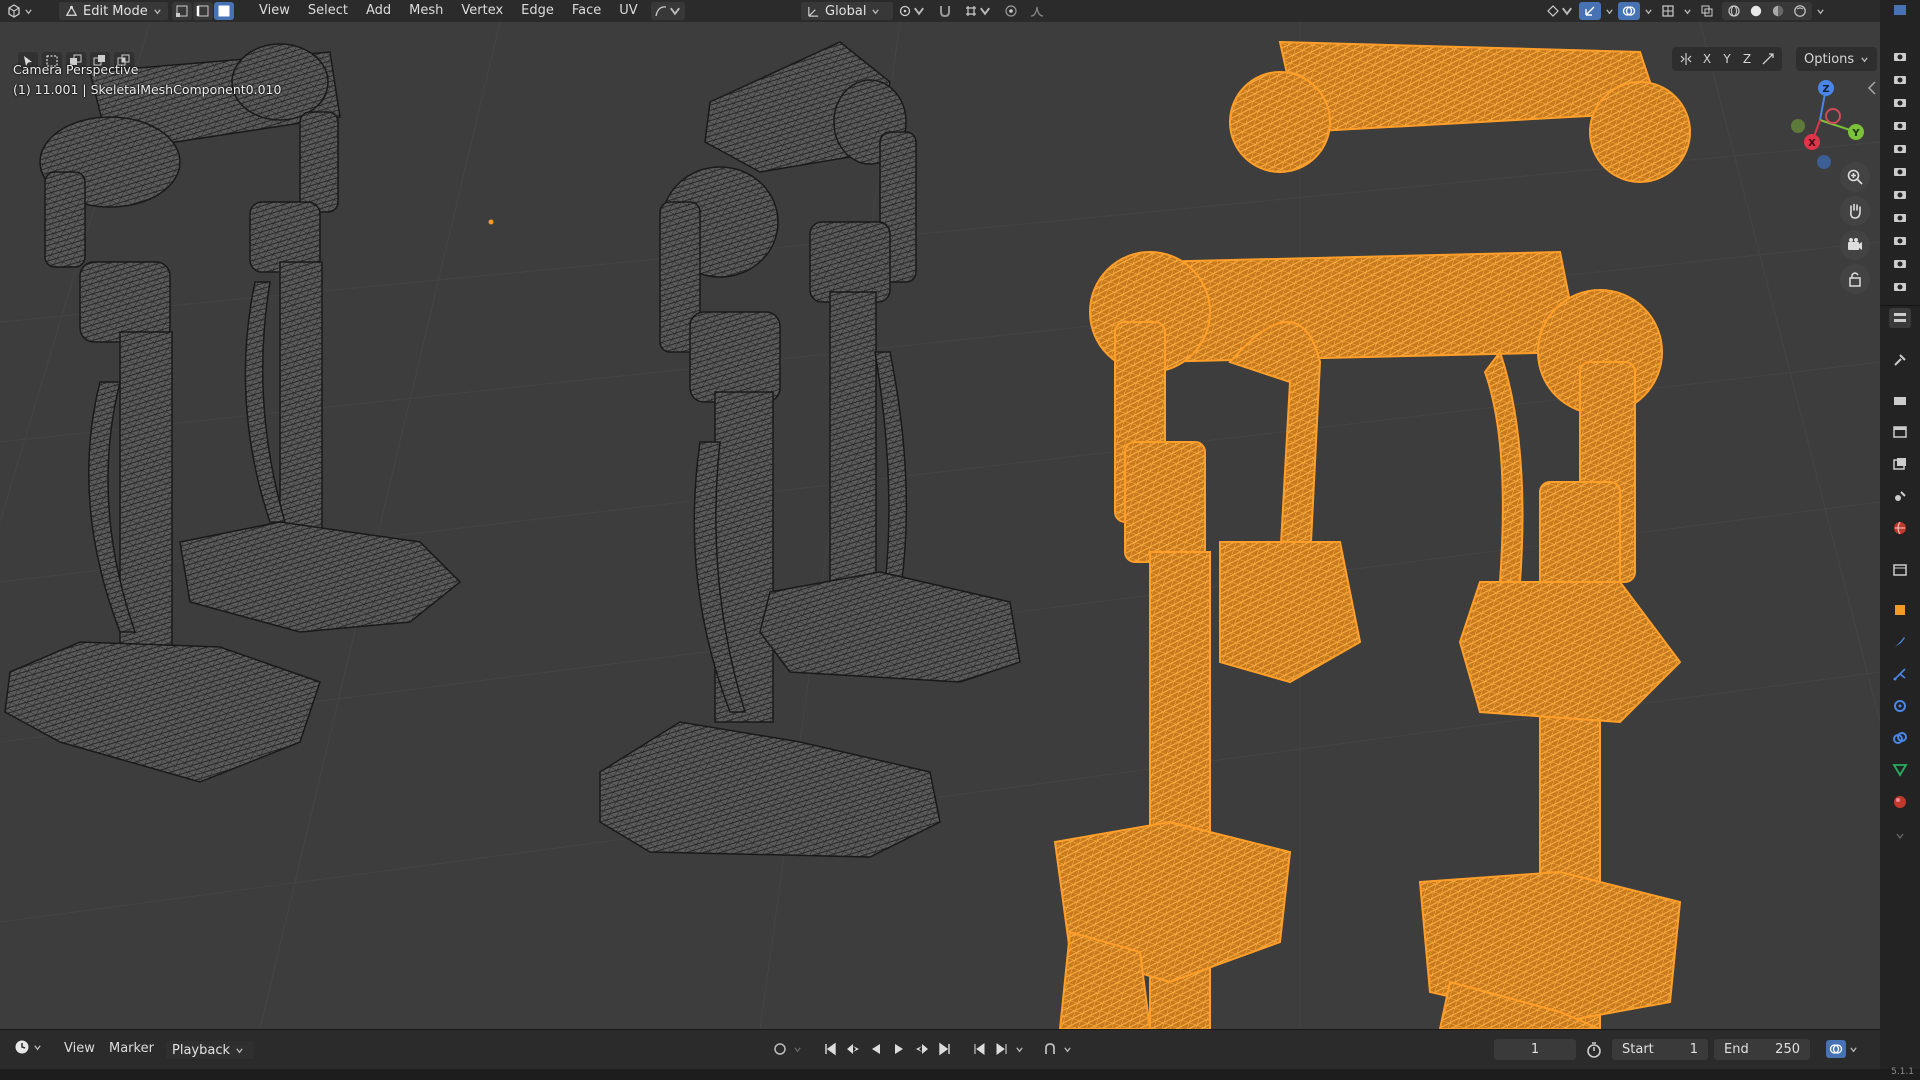 Image resolution: width=1920 pixels, height=1080 pixels. I want to click on edge-select-button, so click(203, 11).